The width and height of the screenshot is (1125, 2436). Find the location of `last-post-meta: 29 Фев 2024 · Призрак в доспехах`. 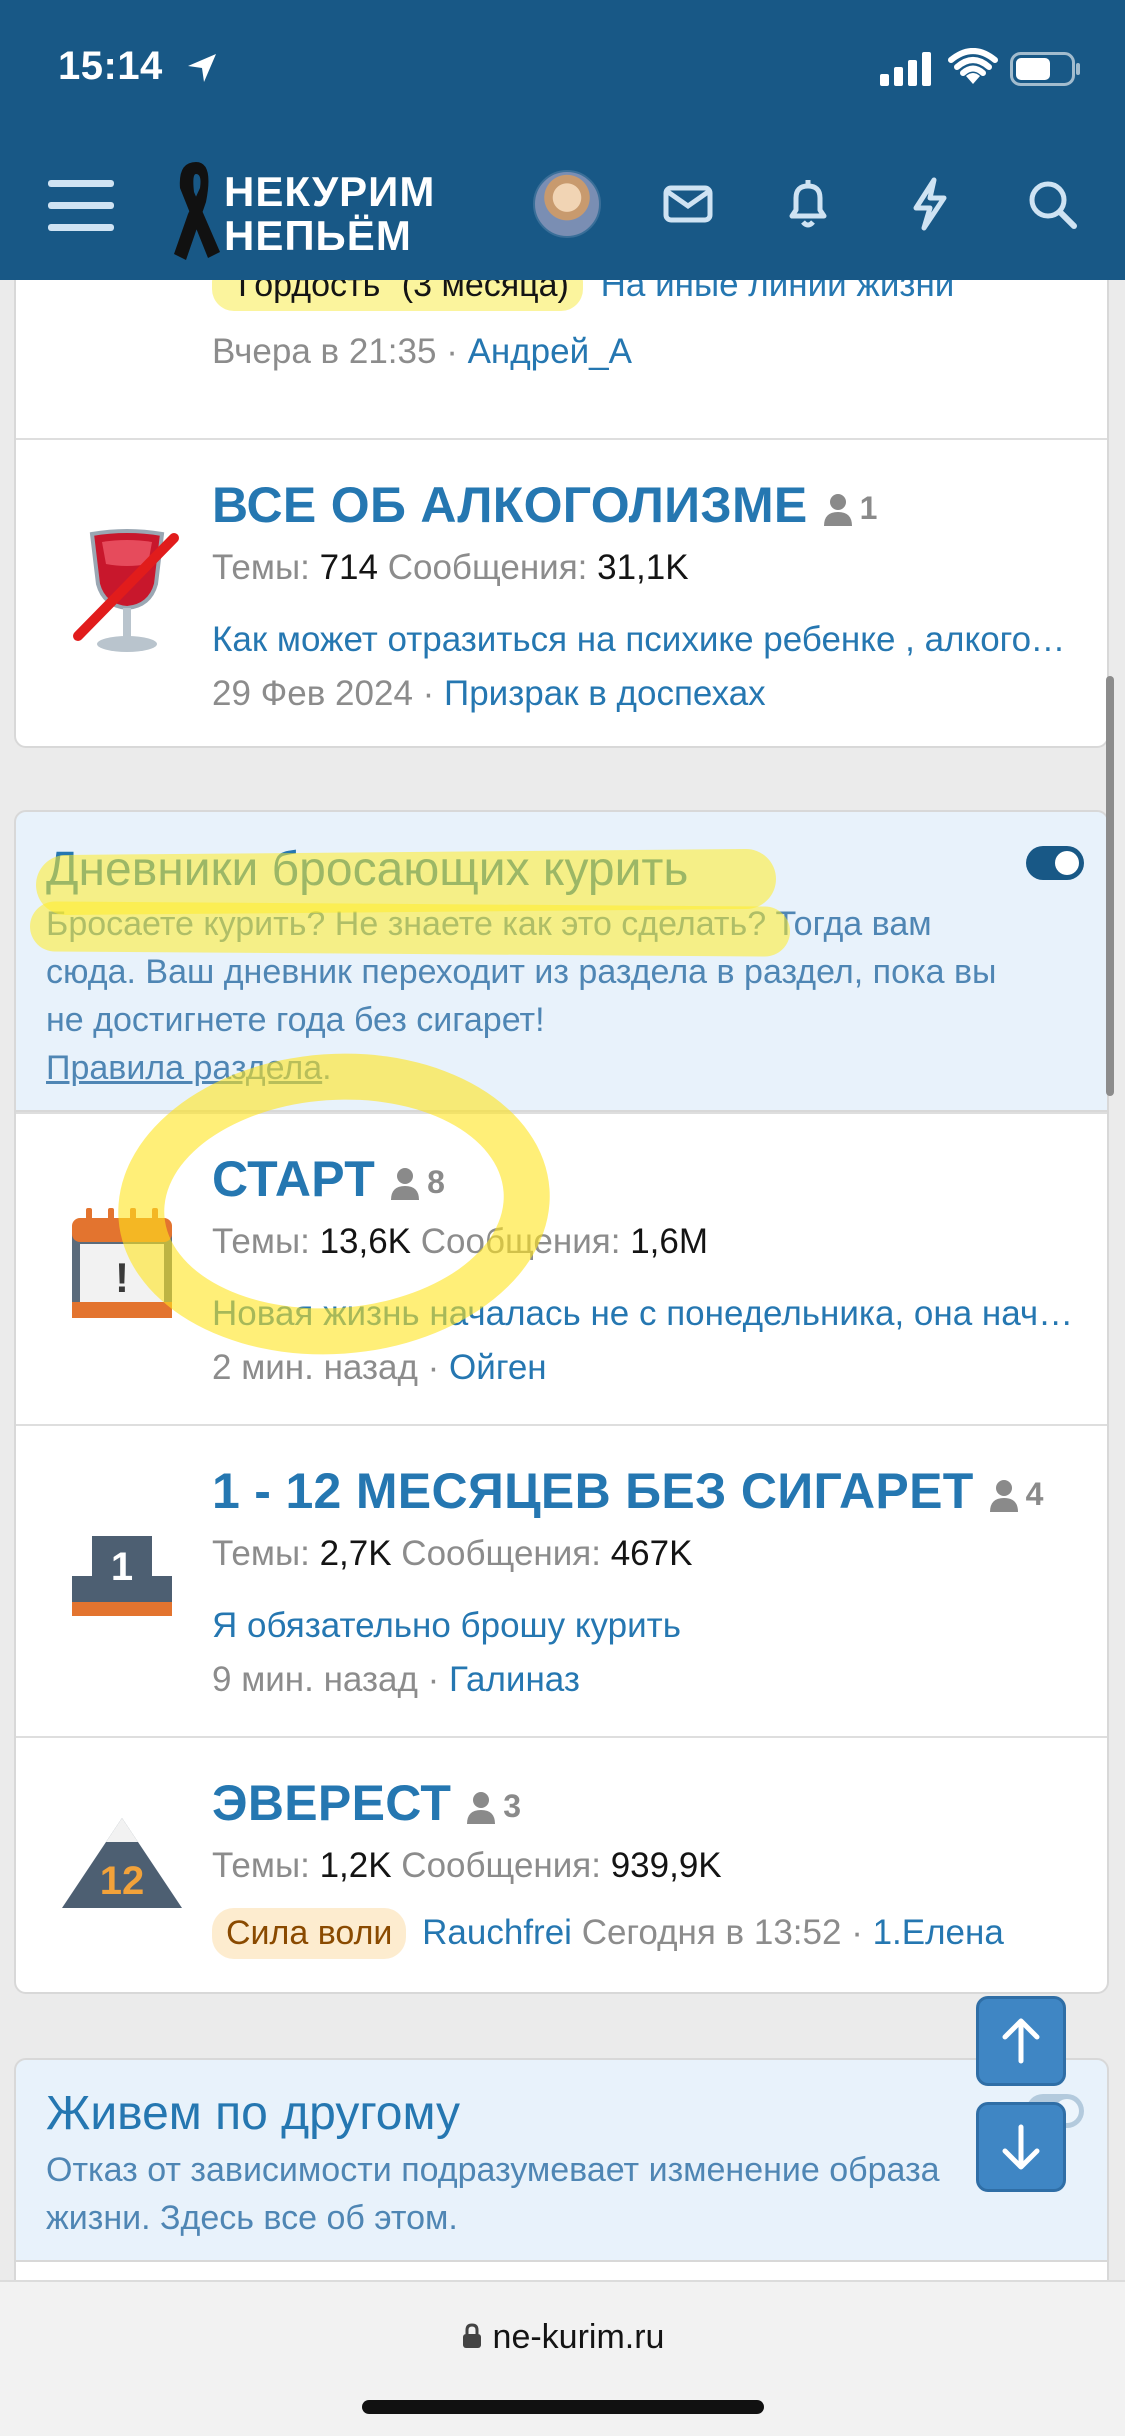

last-post-meta: 29 Фев 2024 · Призрак в доспехах is located at coordinates (489, 693).